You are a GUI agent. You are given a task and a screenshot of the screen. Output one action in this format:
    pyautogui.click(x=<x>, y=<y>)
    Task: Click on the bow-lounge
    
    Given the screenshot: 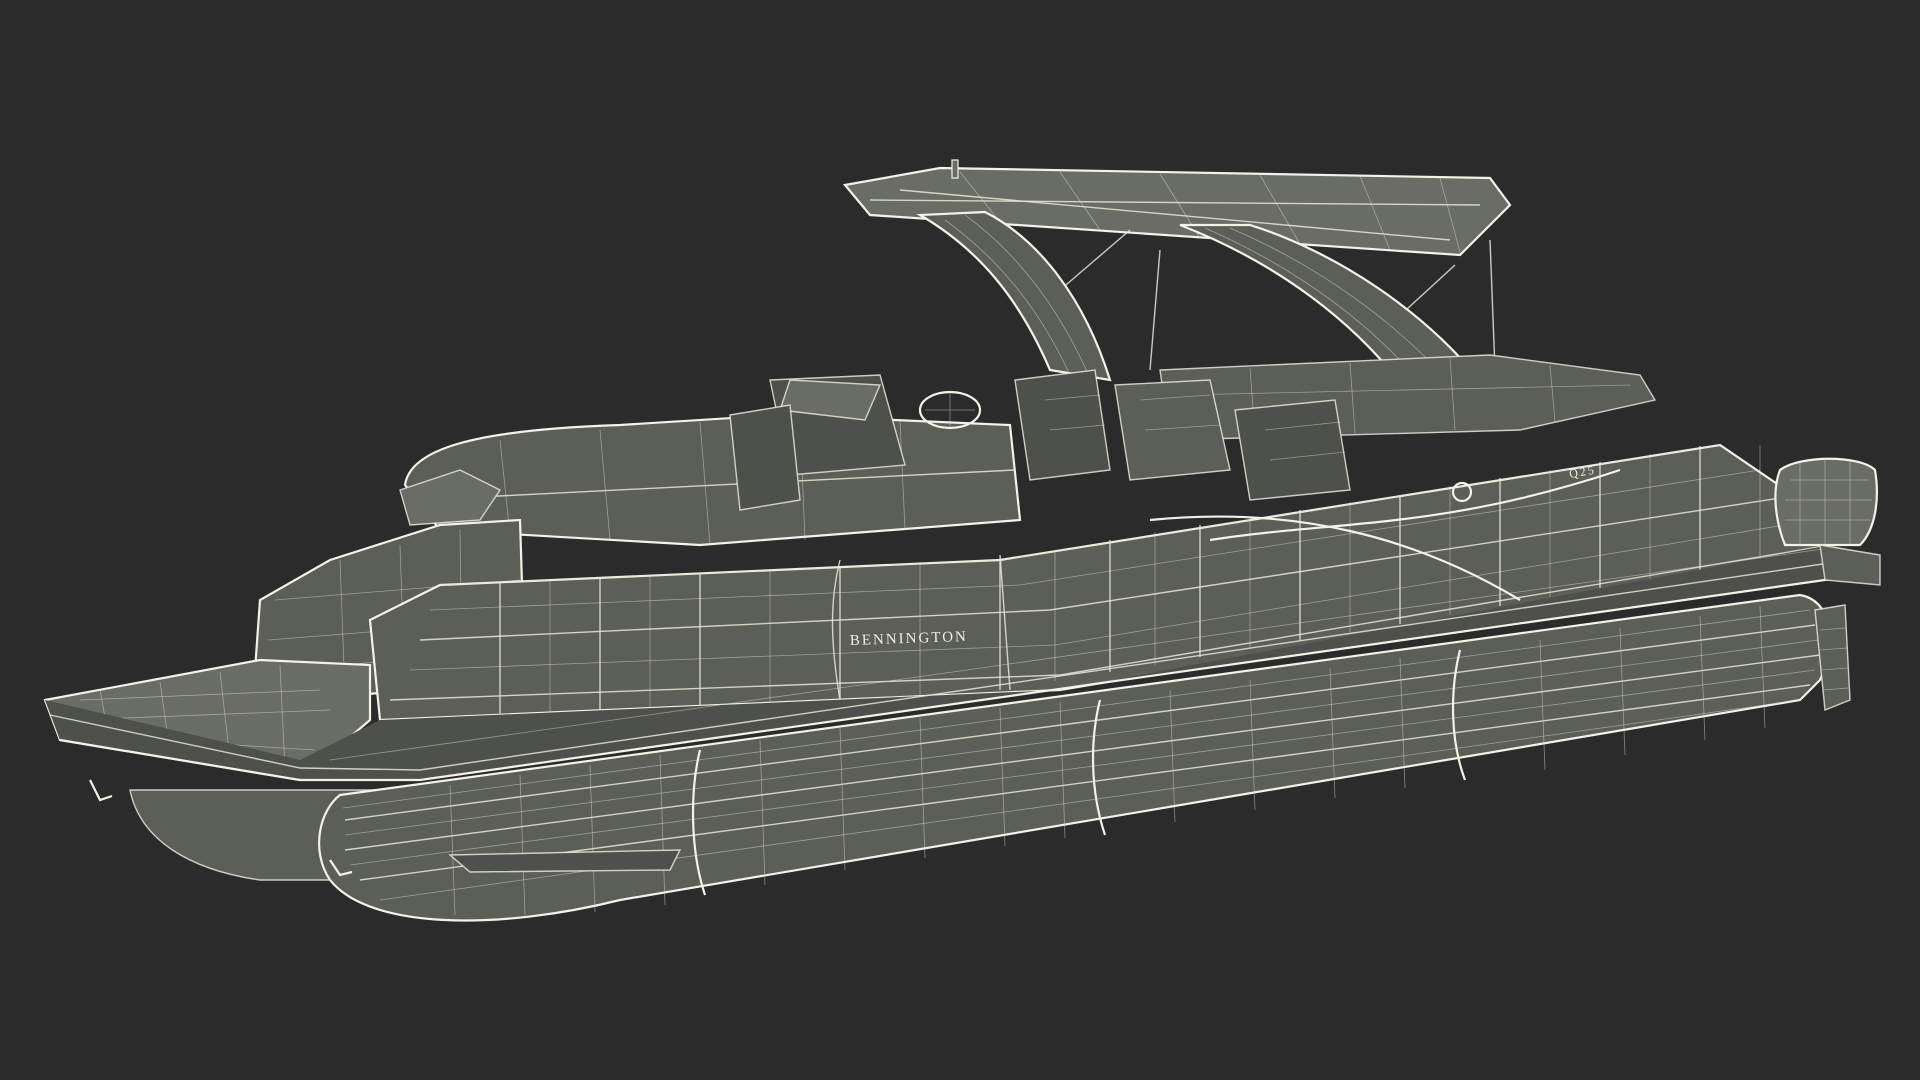 What is the action you would take?
    pyautogui.click(x=712, y=460)
    